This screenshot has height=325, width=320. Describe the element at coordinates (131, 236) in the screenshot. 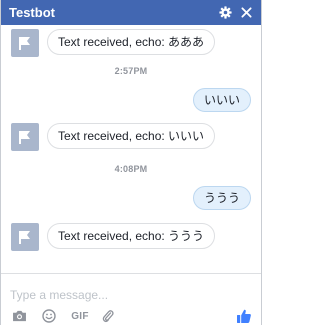

I see `bot-message-bubble: Text received, echo: ううう` at that location.